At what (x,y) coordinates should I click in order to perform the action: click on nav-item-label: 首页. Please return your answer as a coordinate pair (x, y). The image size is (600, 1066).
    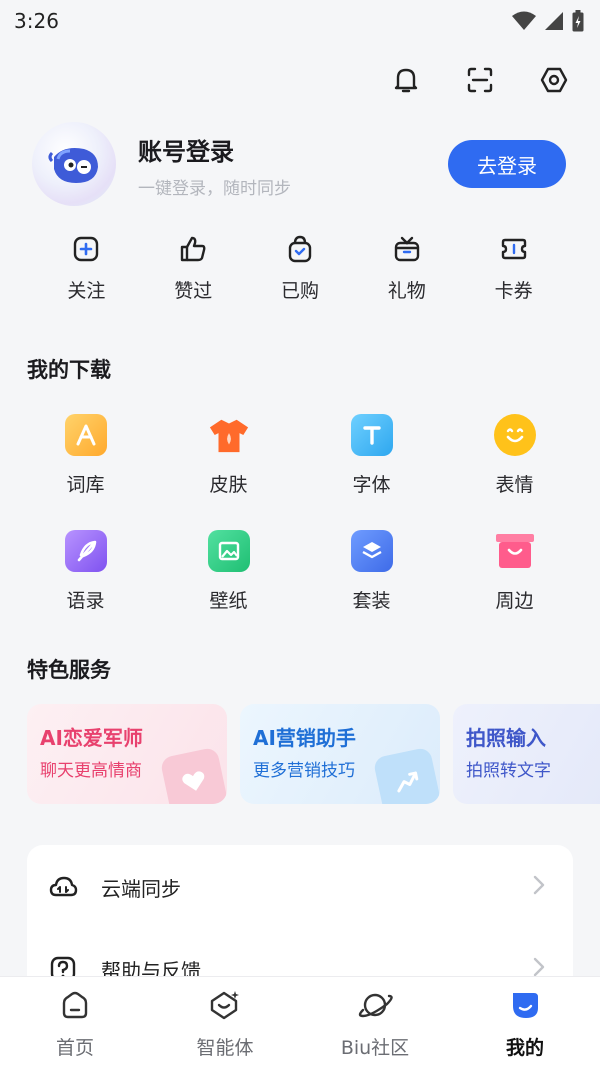
    Looking at the image, I should click on (74, 1048).